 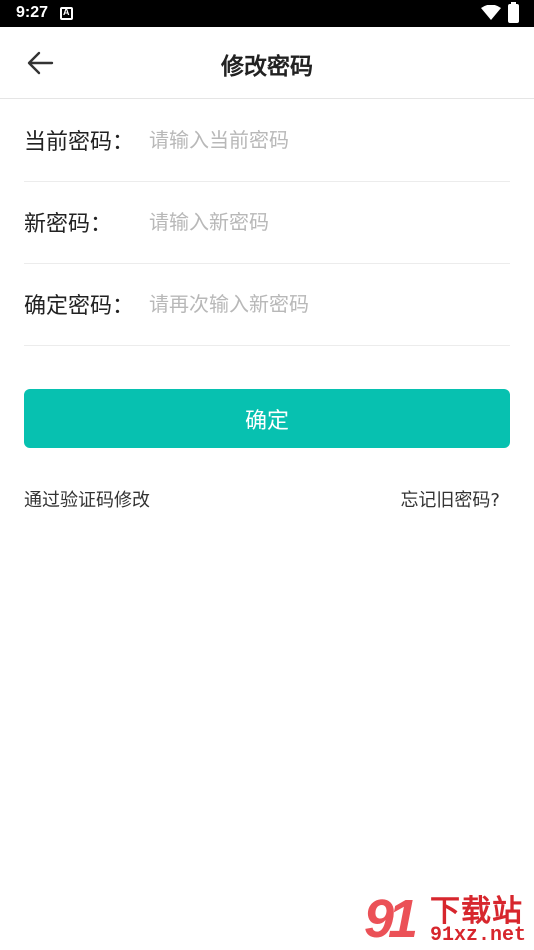 I want to click on new-password-row: 新密码：, so click(x=267, y=223).